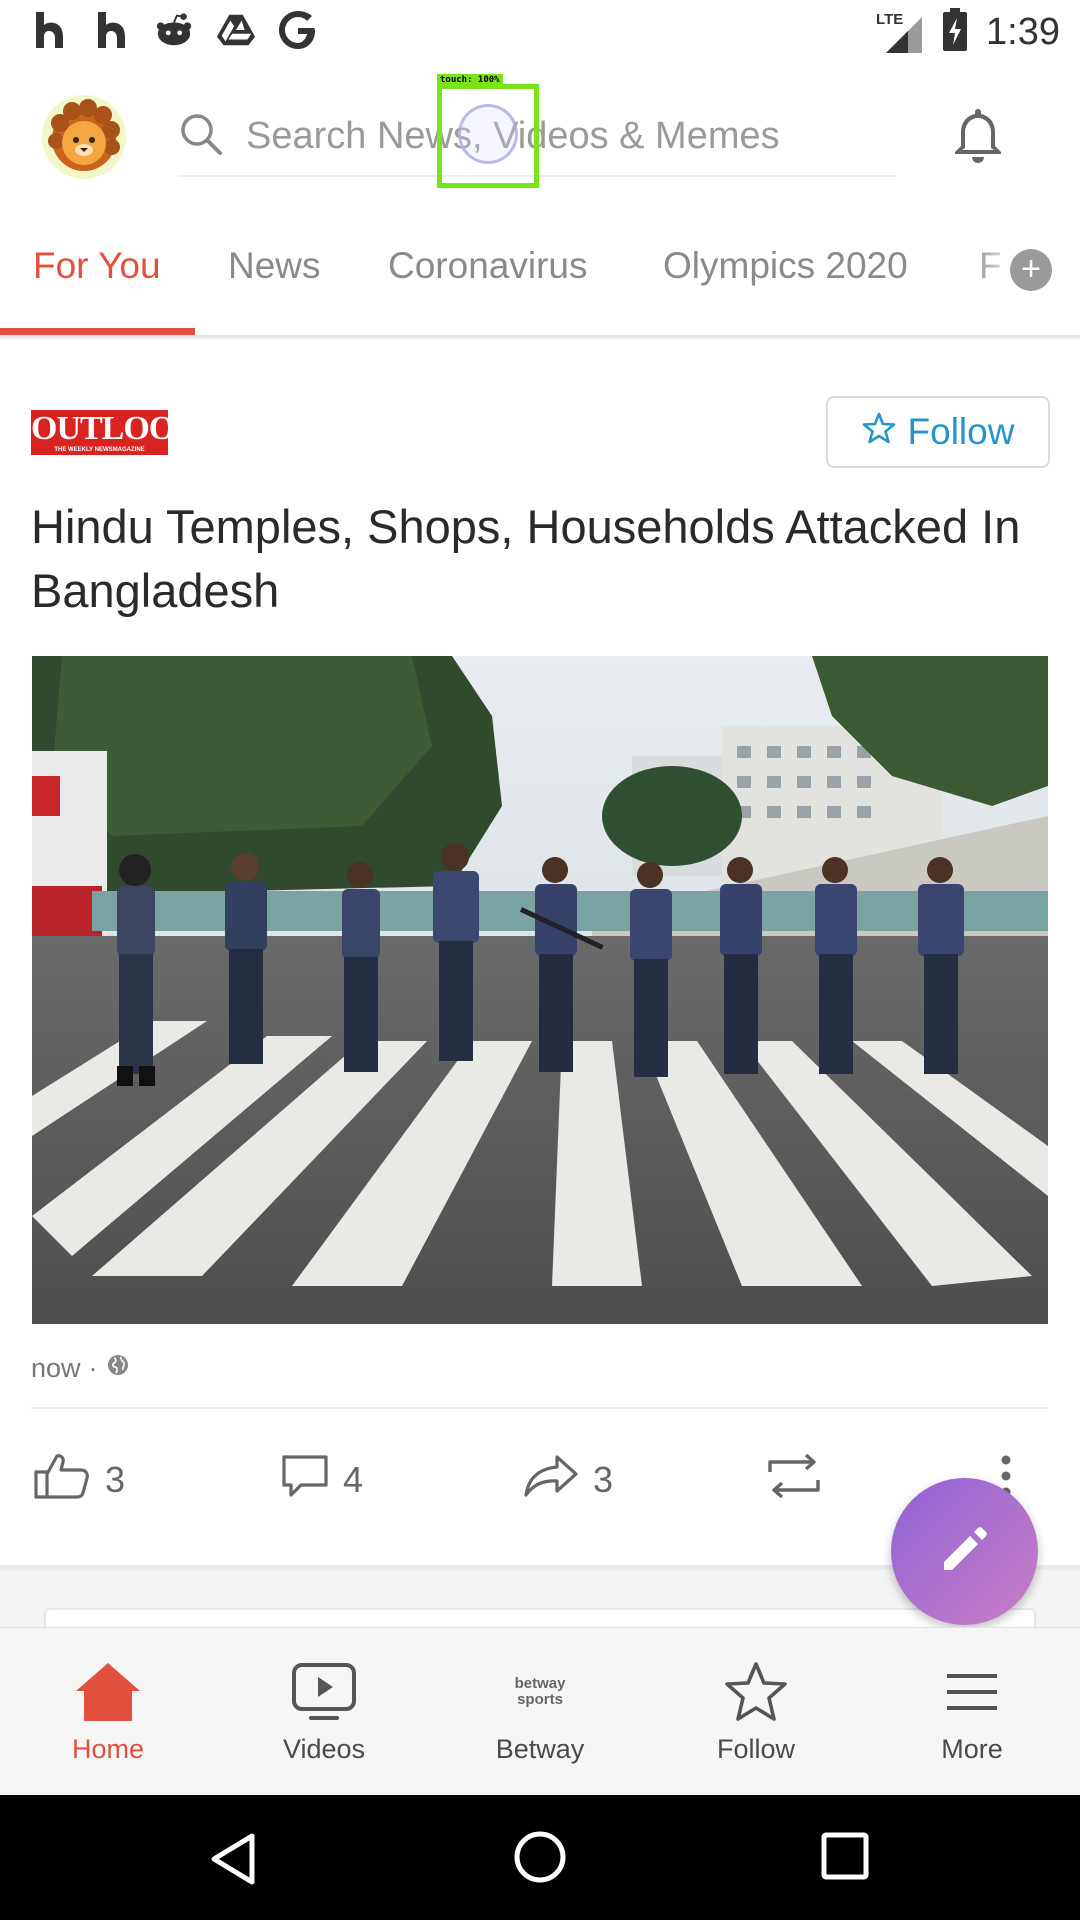 The image size is (1080, 1920). I want to click on status-system-icons: LTE 1:39, so click(968, 32).